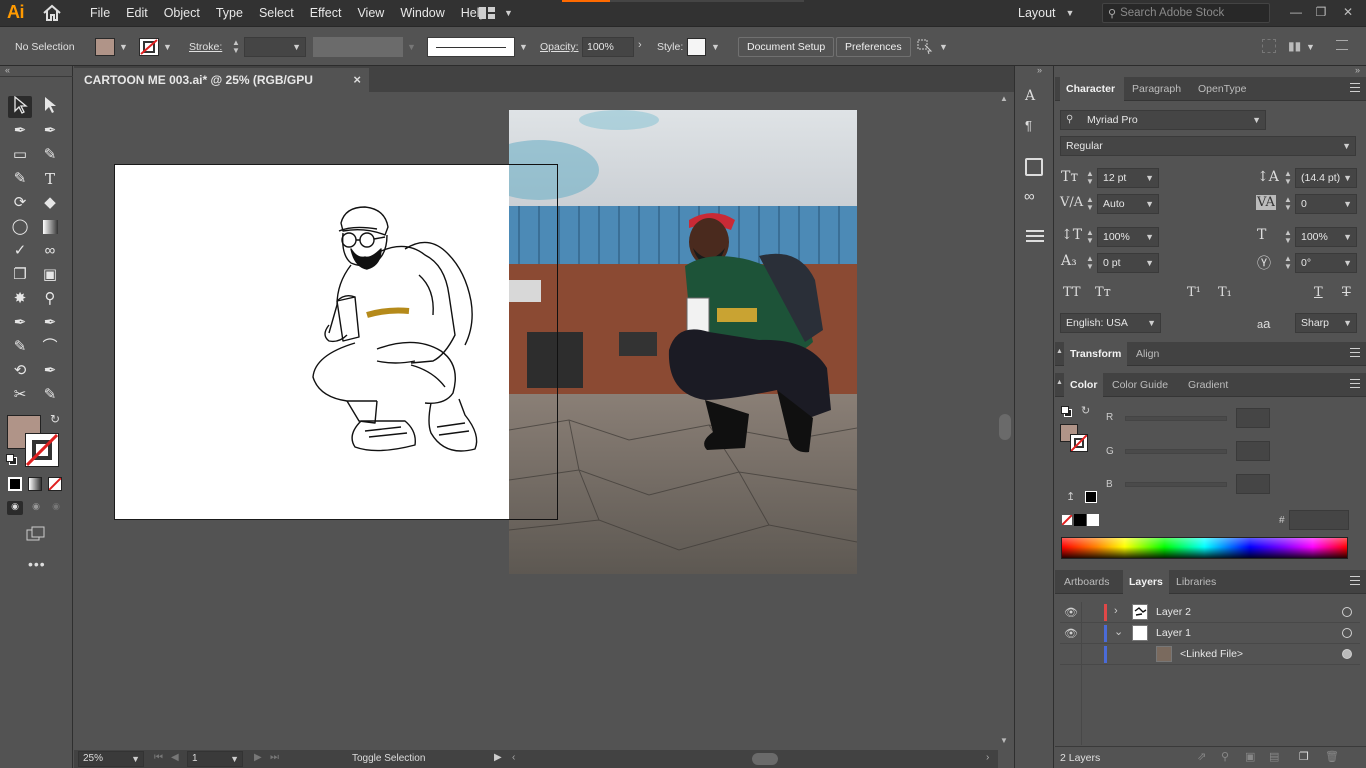 This screenshot has height=768, width=1366. What do you see at coordinates (1295, 46) in the screenshot?
I see `distribute-icon: ▮▮` at bounding box center [1295, 46].